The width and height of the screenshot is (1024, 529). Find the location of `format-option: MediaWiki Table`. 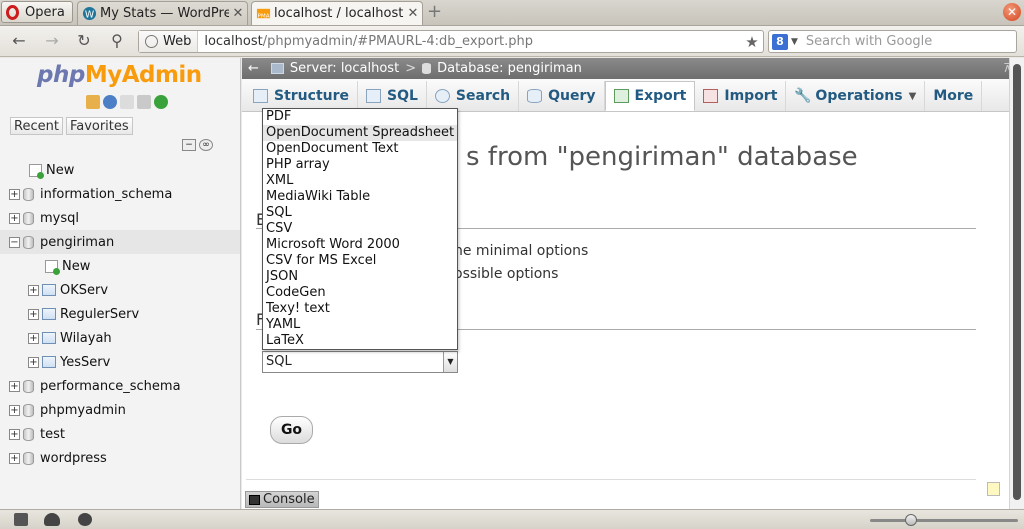

format-option: MediaWiki Table is located at coordinates (360, 197).